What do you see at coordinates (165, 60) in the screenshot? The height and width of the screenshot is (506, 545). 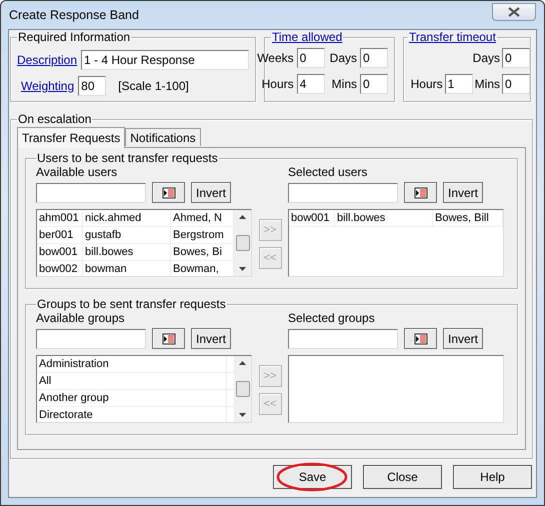 I see `description-field: 1 - 4 Hour Response` at bounding box center [165, 60].